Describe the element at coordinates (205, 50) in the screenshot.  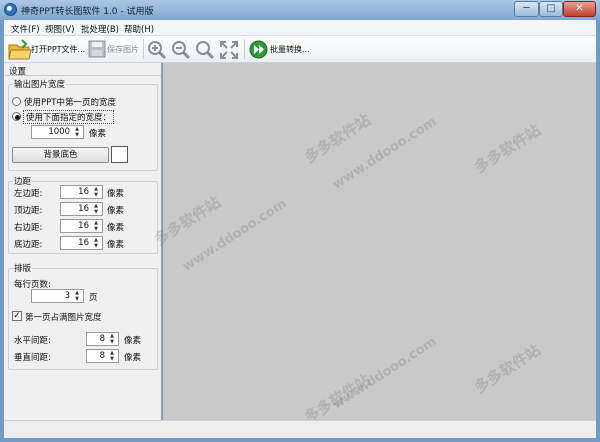
I see `zoom-actual-icon` at that location.